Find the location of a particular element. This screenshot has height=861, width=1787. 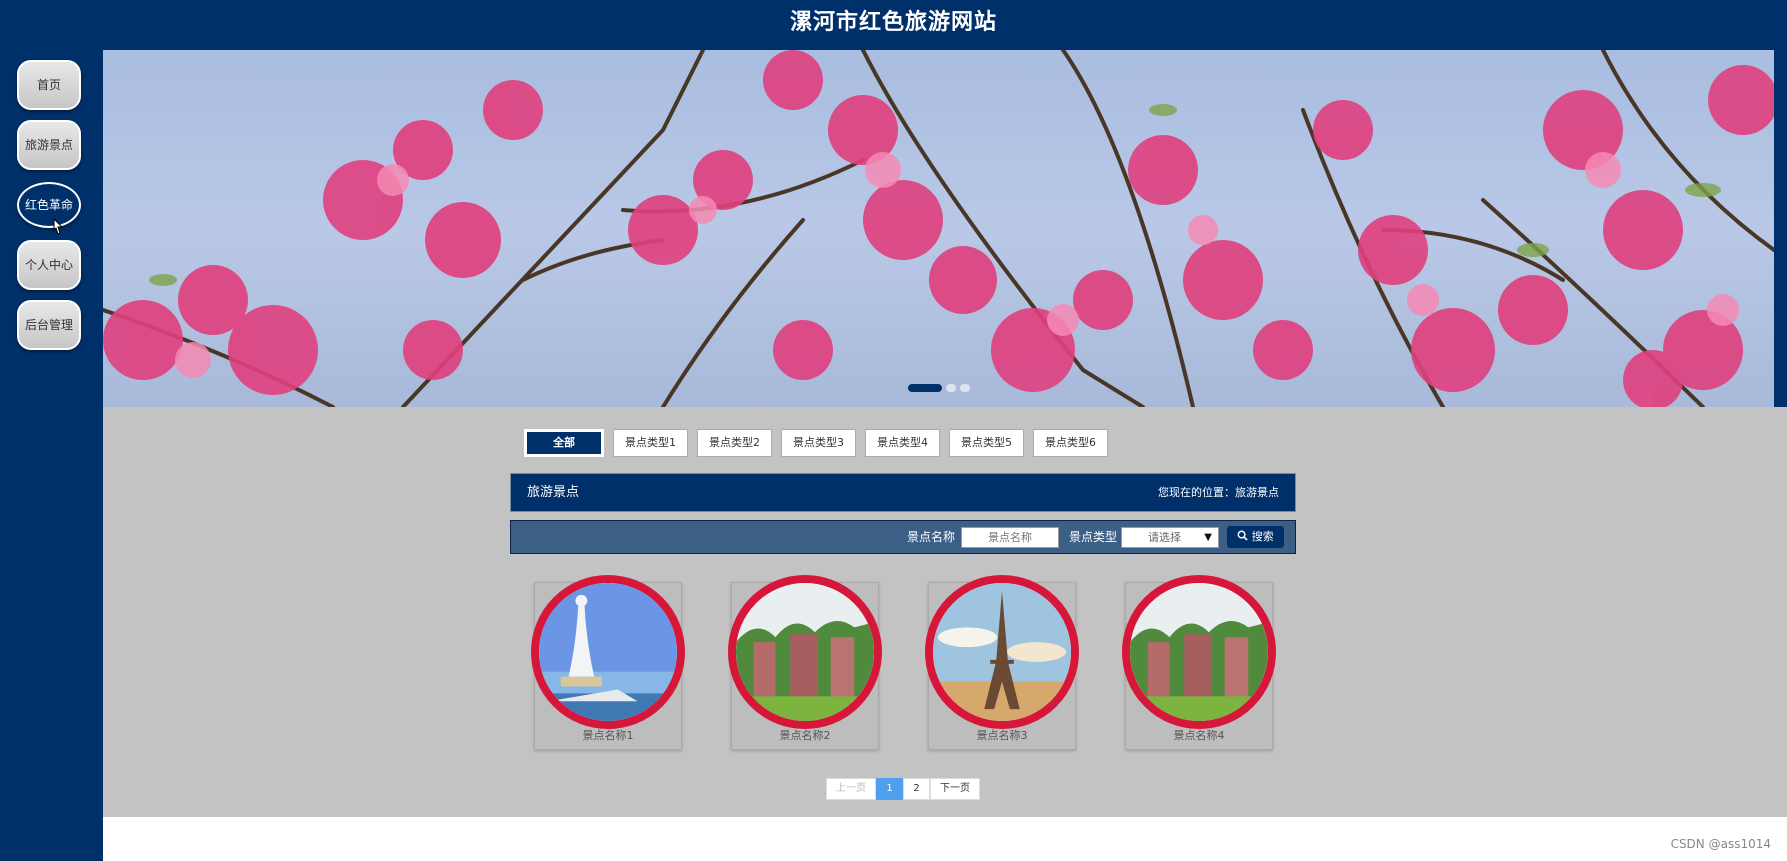

chevron-down-icon: ▼ is located at coordinates (1208, 537).